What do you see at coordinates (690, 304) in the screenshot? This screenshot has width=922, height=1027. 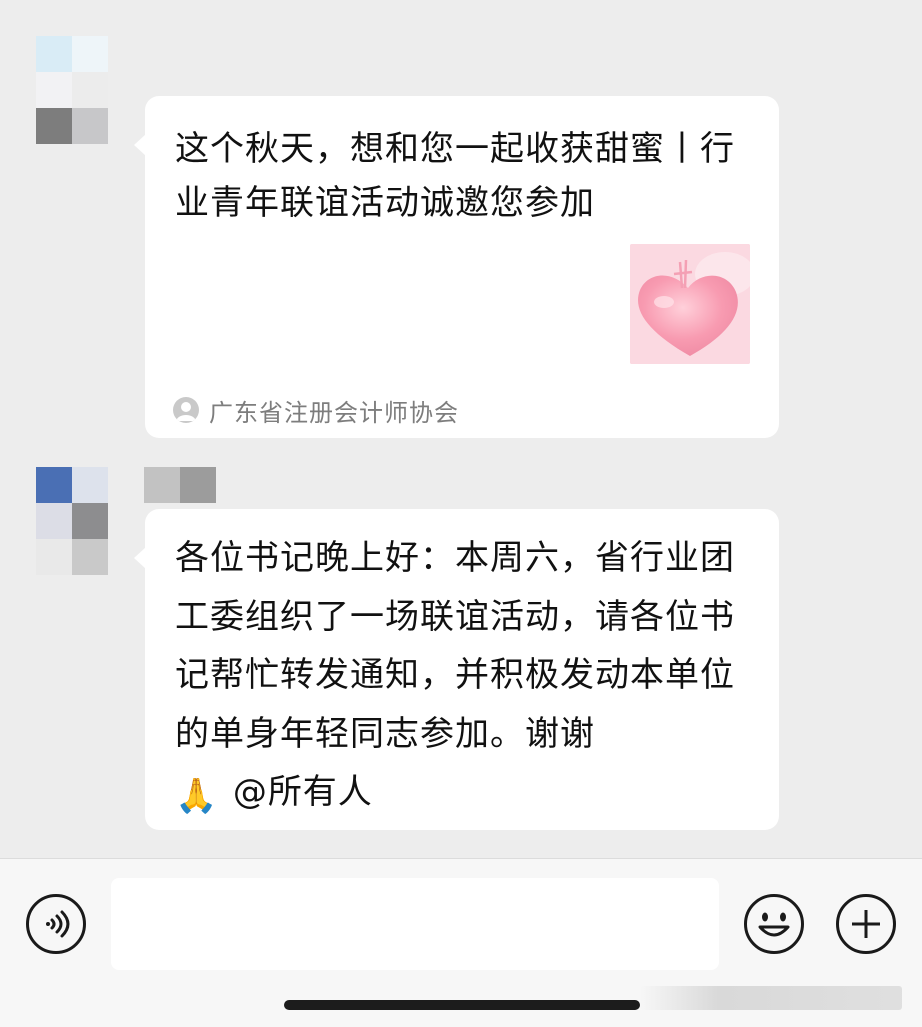 I see `heart-thumbnail` at bounding box center [690, 304].